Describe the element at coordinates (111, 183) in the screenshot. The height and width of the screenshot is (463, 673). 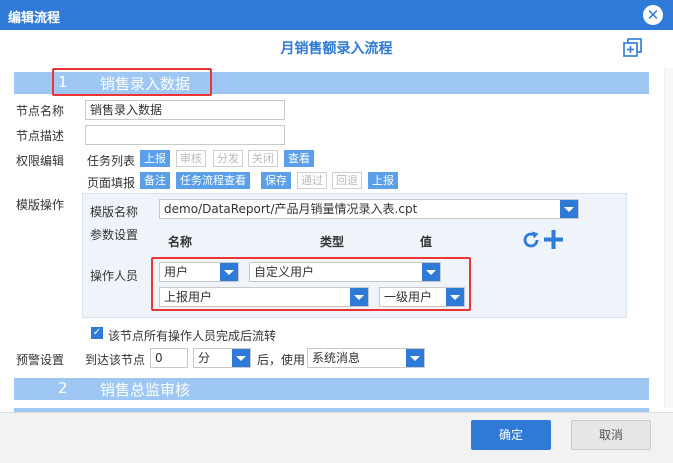
I see `page-fill-label: 页面填报` at that location.